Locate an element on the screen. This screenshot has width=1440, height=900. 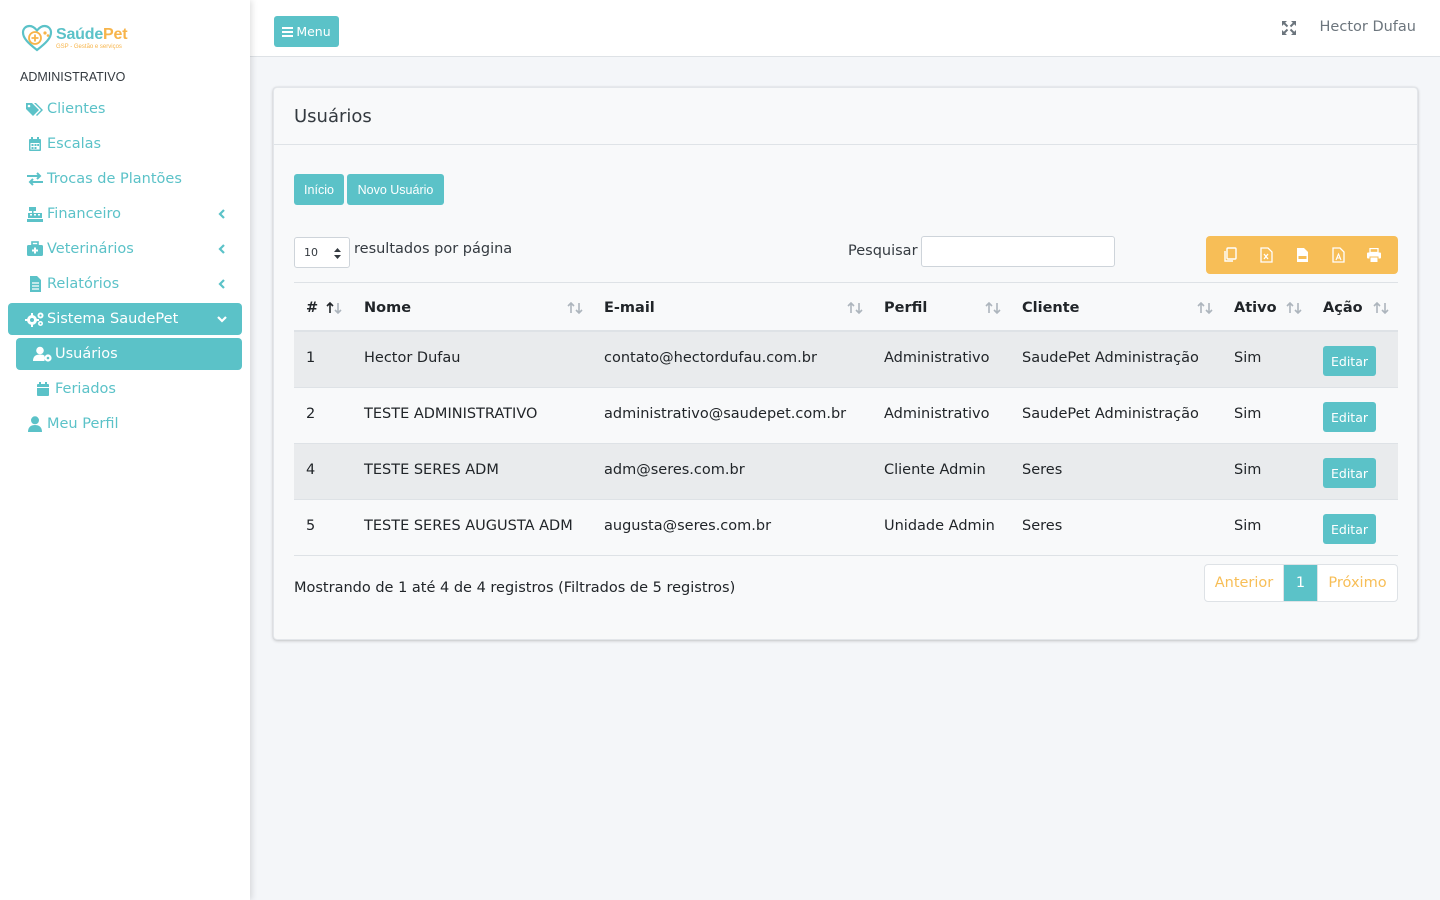
sidebar-item-label: Escalas is located at coordinates (74, 144).